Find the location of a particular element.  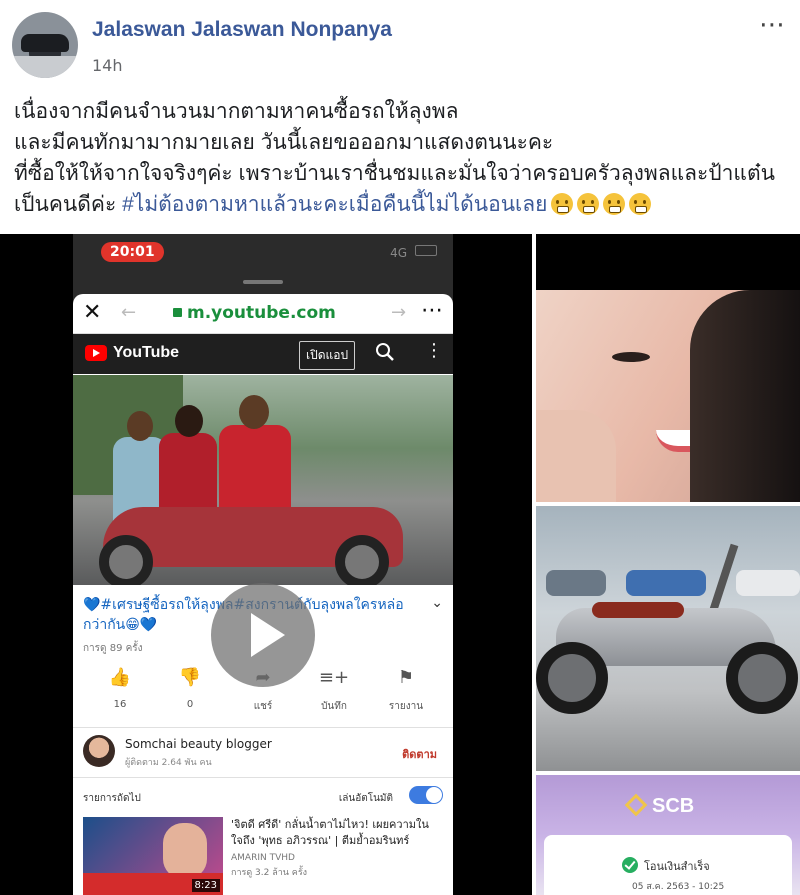

status-bar-network: 4G is located at coordinates (398, 253).